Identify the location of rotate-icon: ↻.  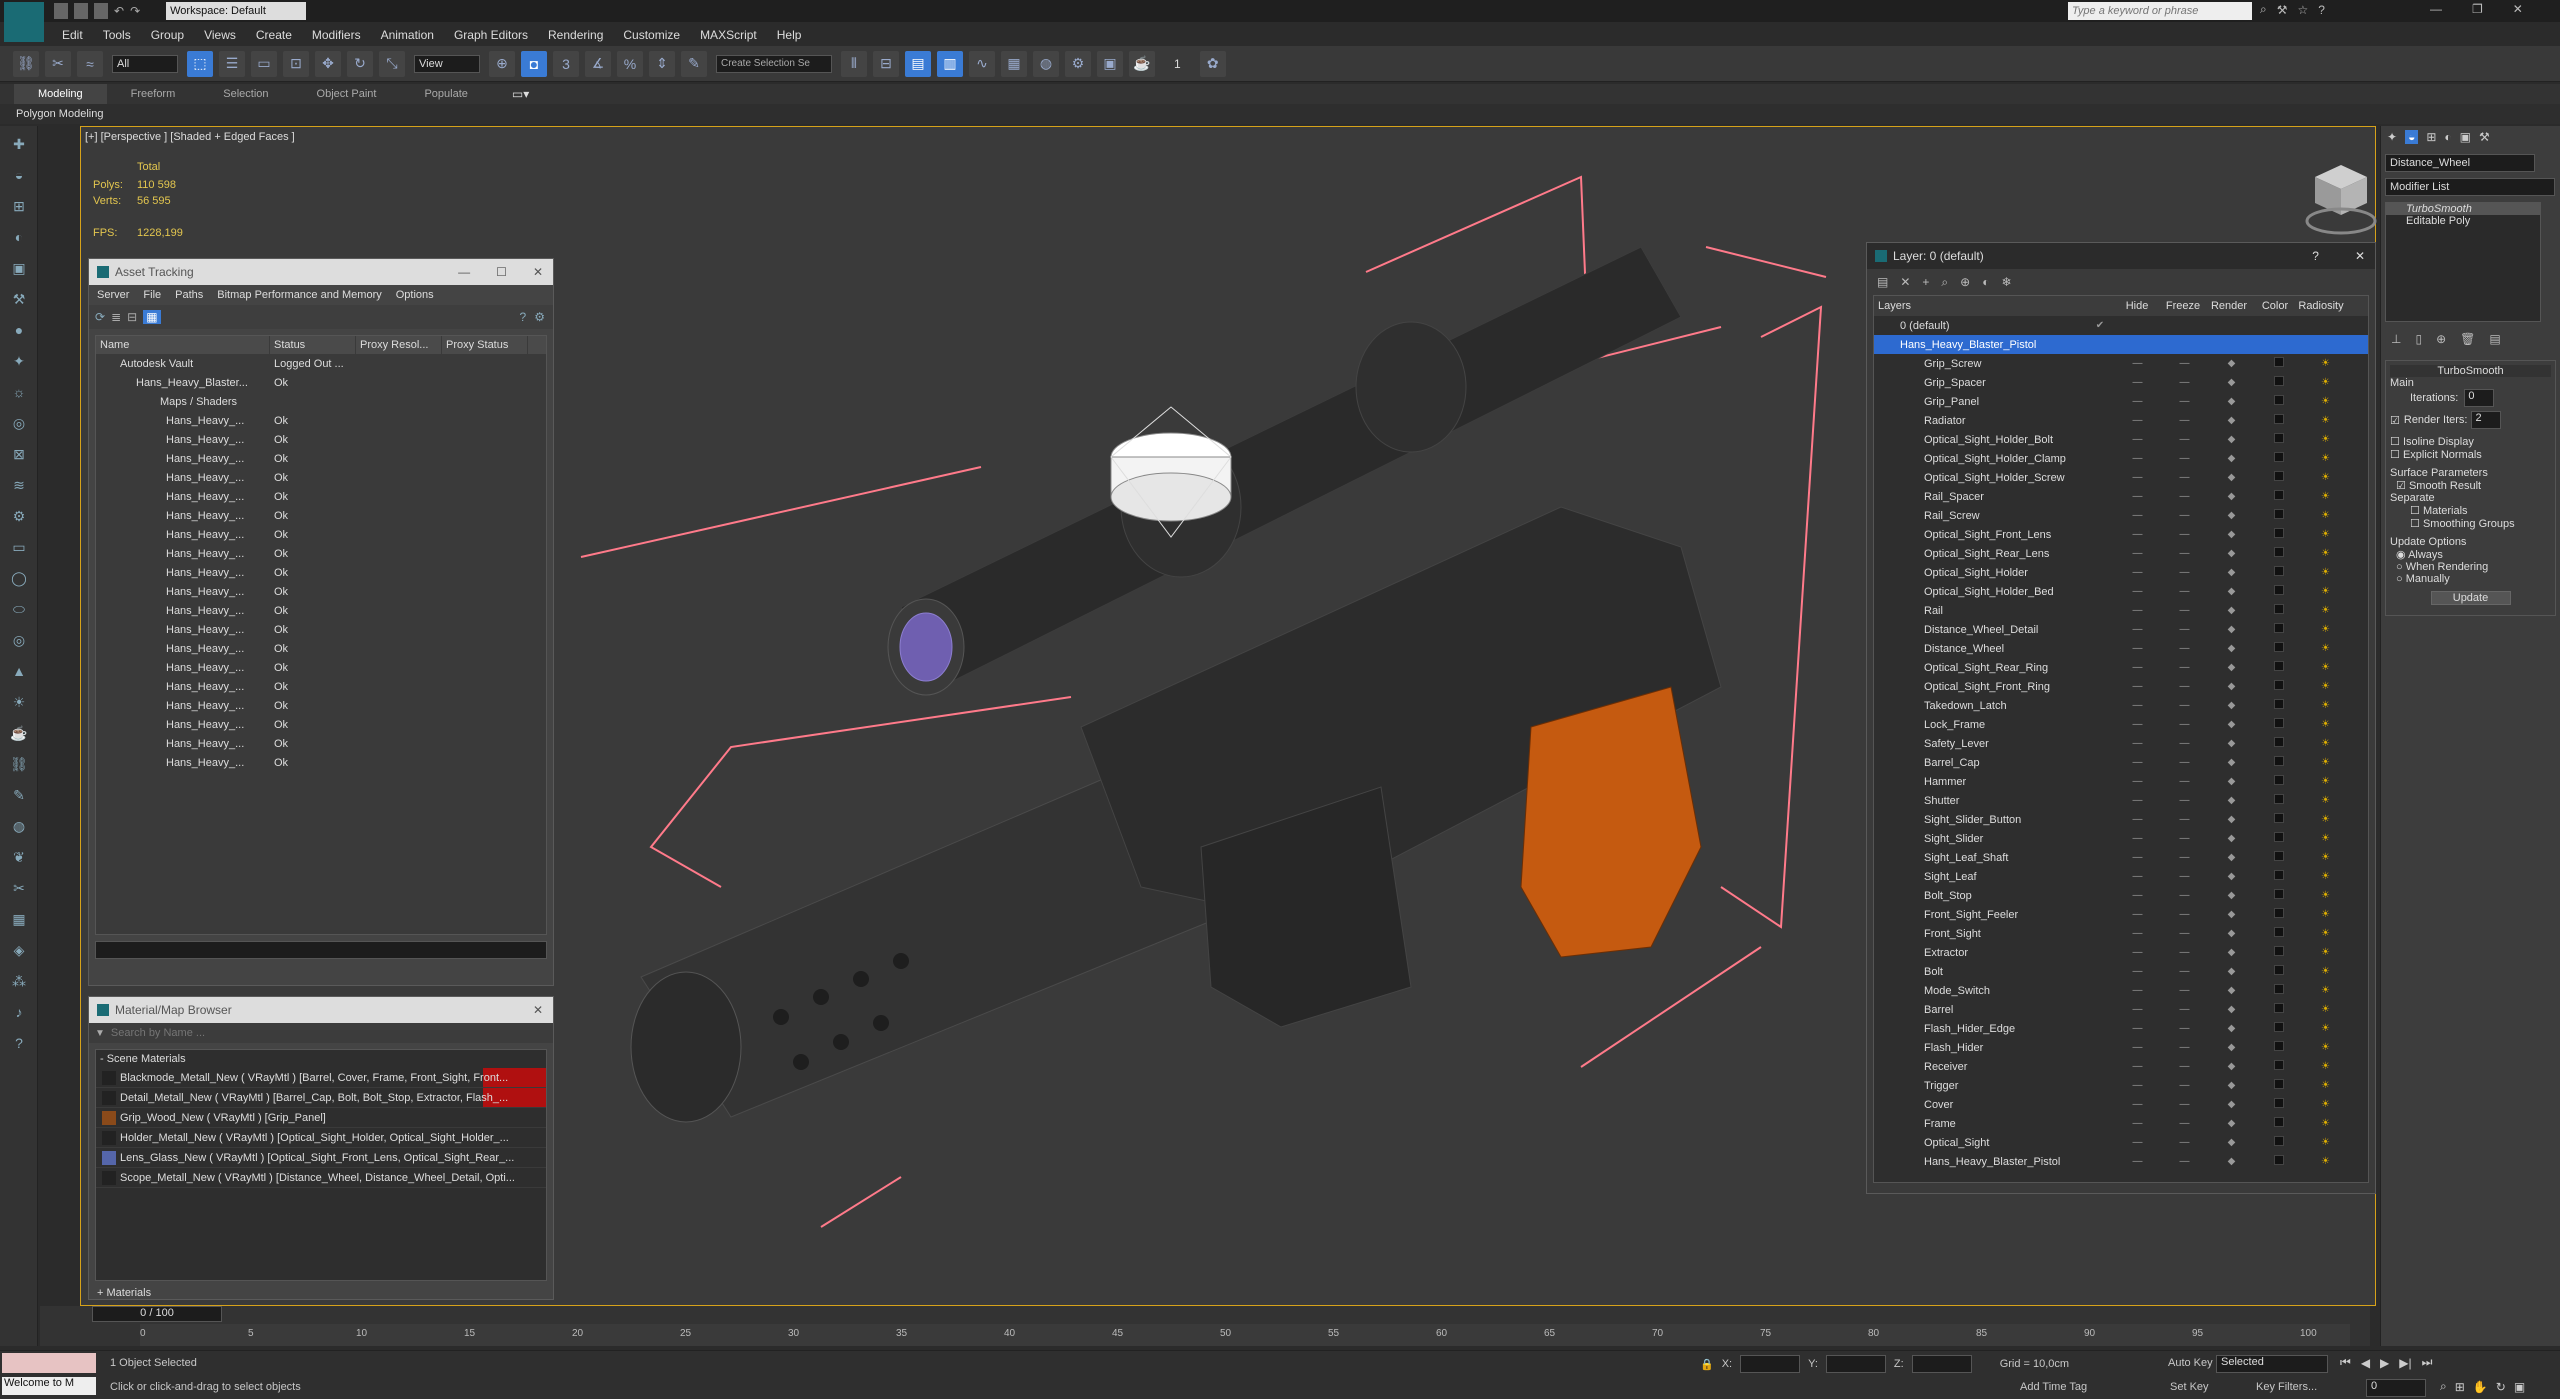
(360, 63).